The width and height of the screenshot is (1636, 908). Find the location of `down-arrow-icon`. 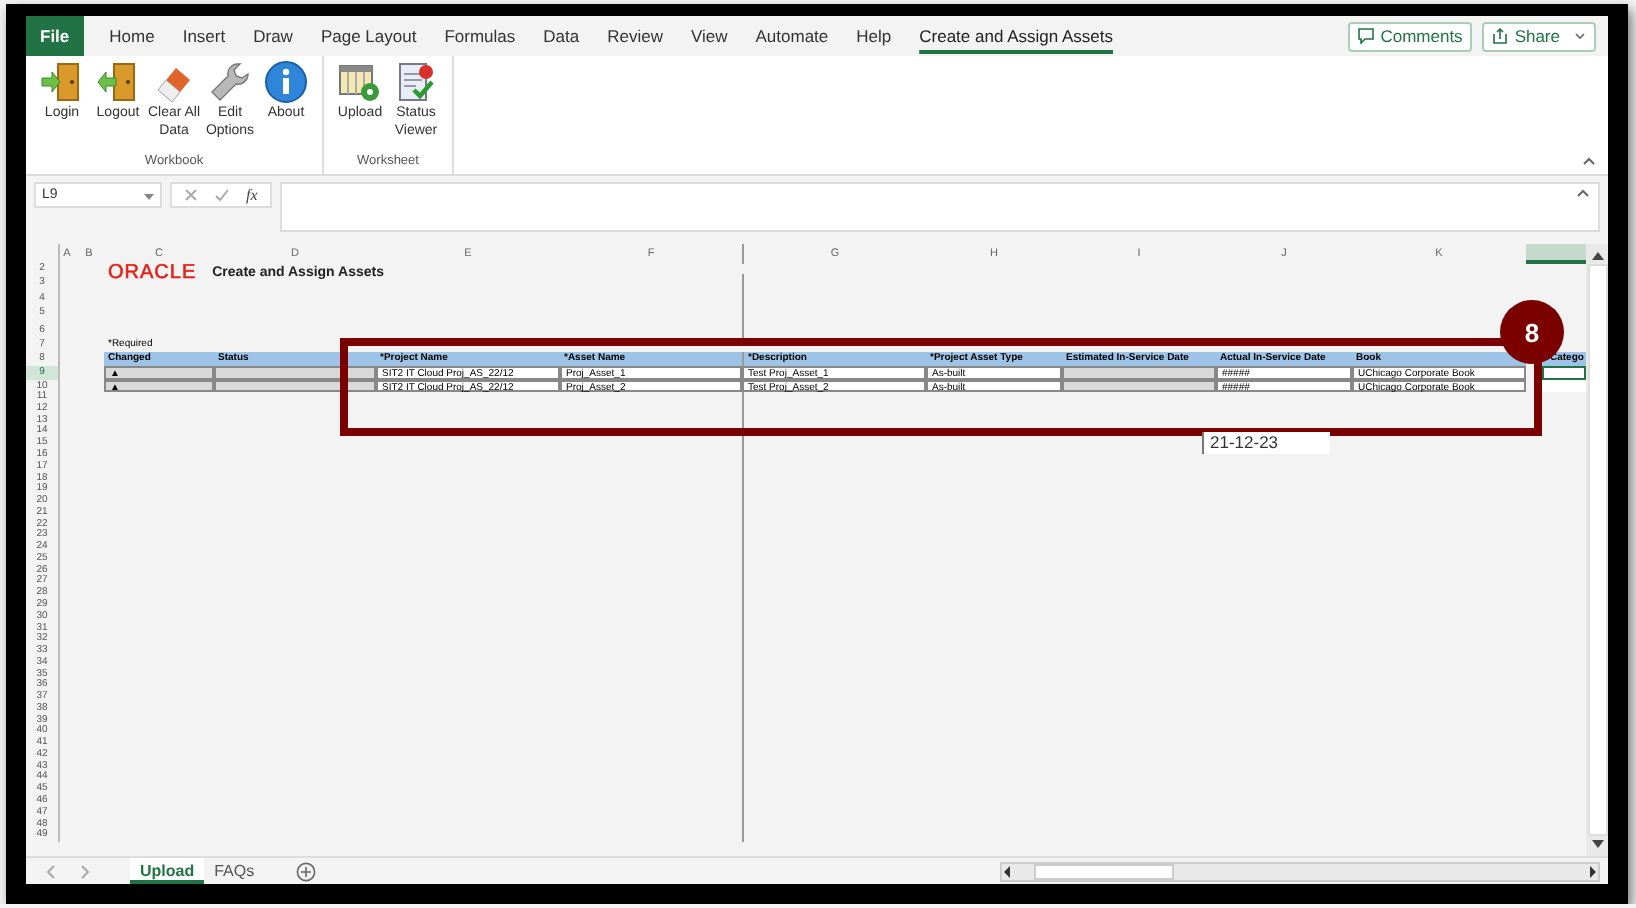

down-arrow-icon is located at coordinates (1597, 844).